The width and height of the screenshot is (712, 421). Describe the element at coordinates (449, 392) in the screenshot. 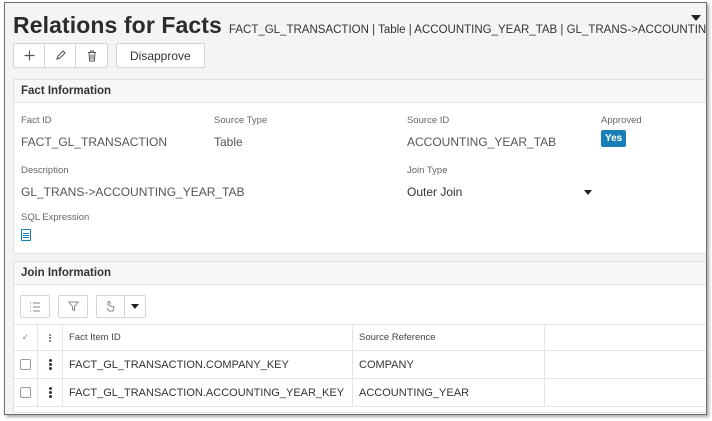

I see `source-ref-cell: ACCOUNTING_YEAR` at that location.